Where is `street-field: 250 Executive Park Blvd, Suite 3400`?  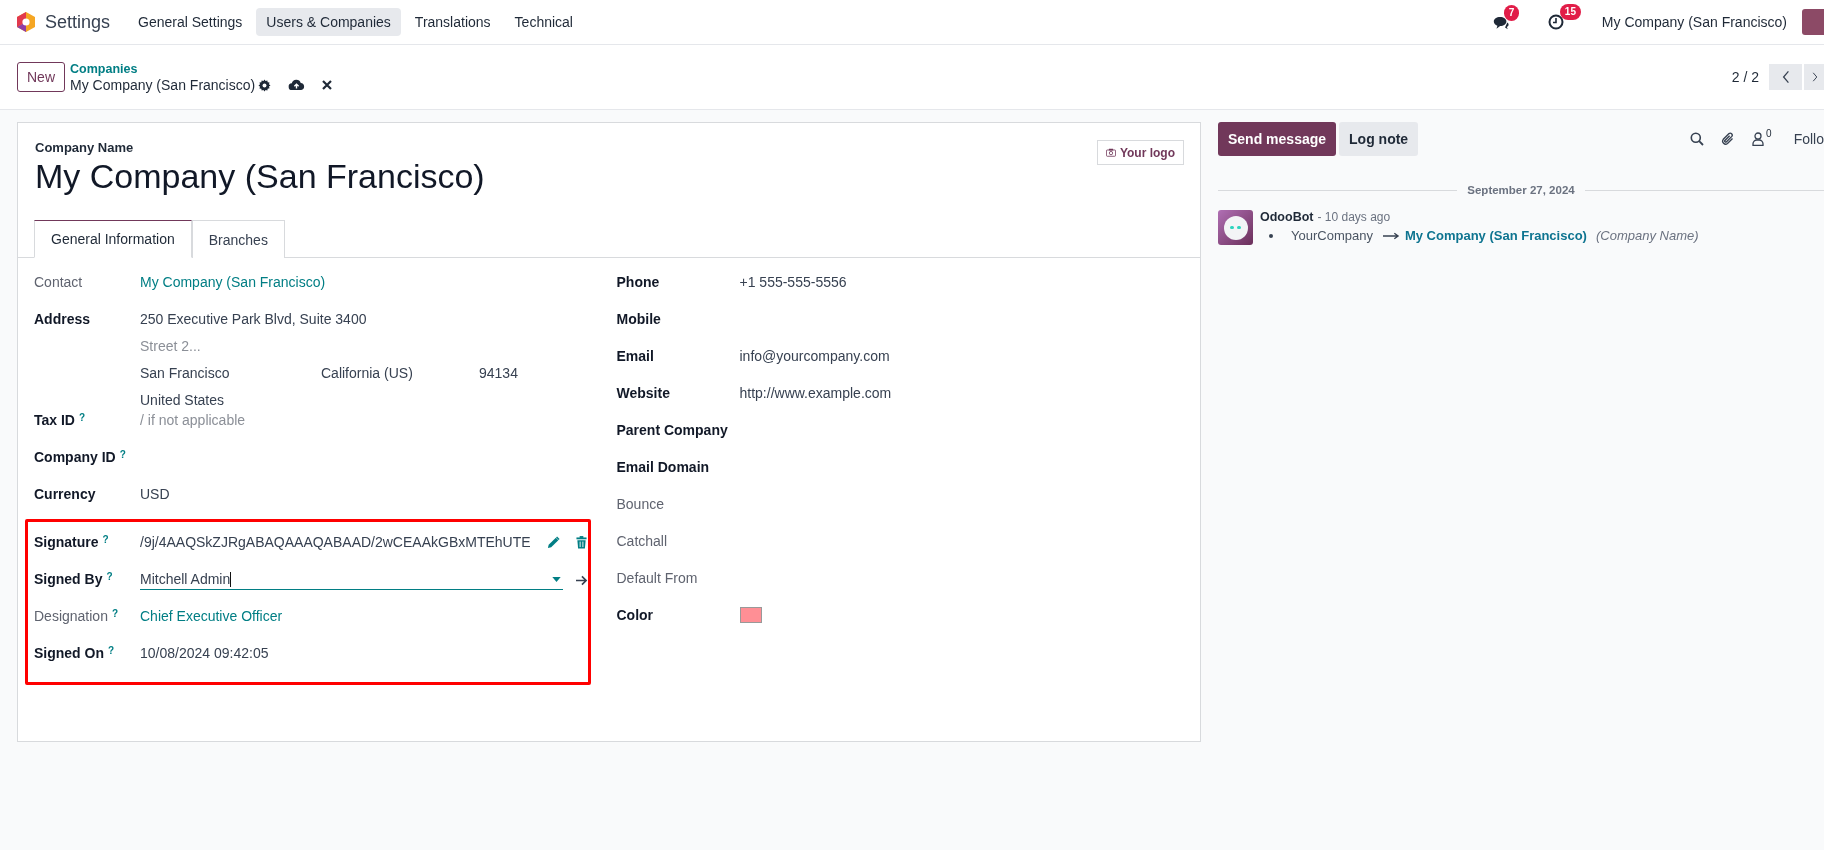 street-field: 250 Executive Park Blvd, Suite 3400 is located at coordinates (371, 319).